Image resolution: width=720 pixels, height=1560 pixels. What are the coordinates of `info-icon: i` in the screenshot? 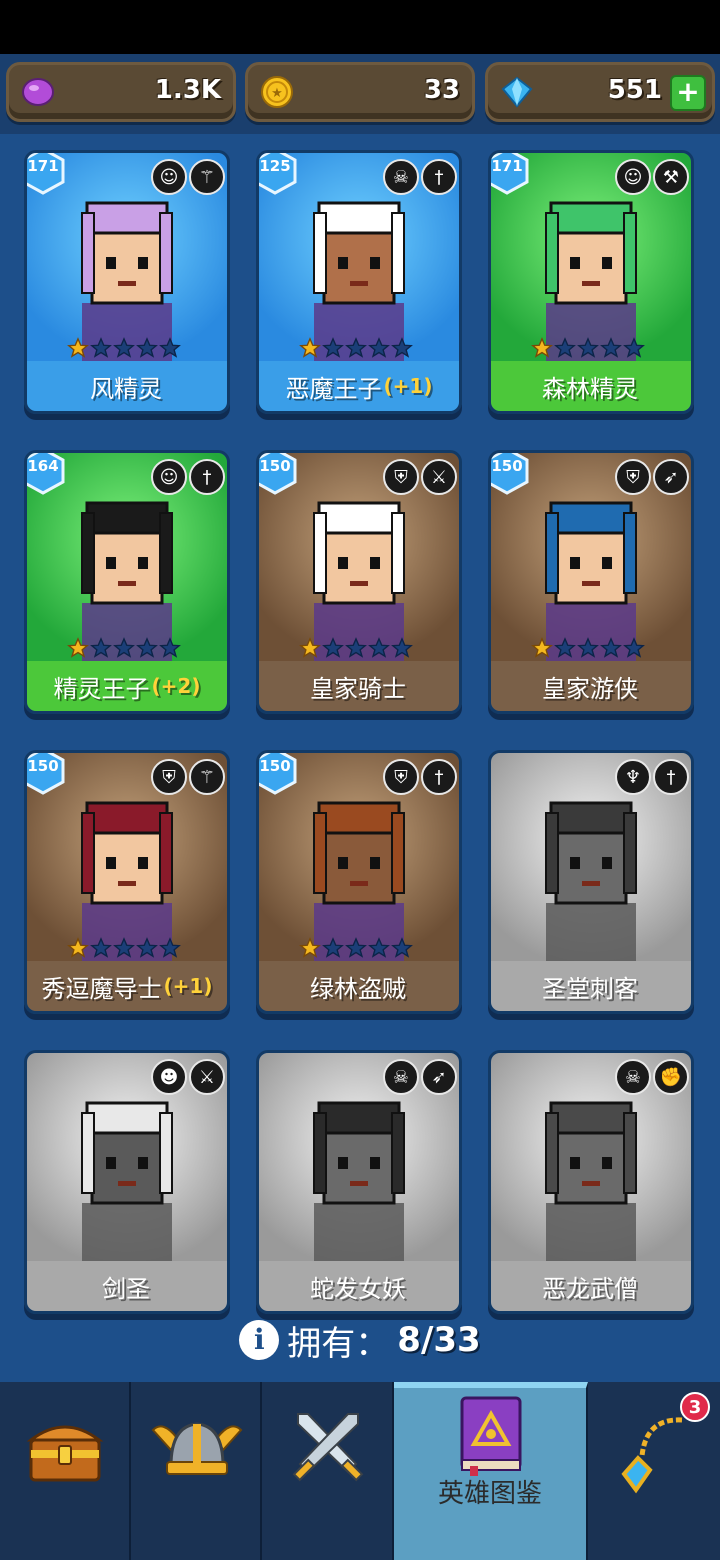 It's located at (259, 1340).